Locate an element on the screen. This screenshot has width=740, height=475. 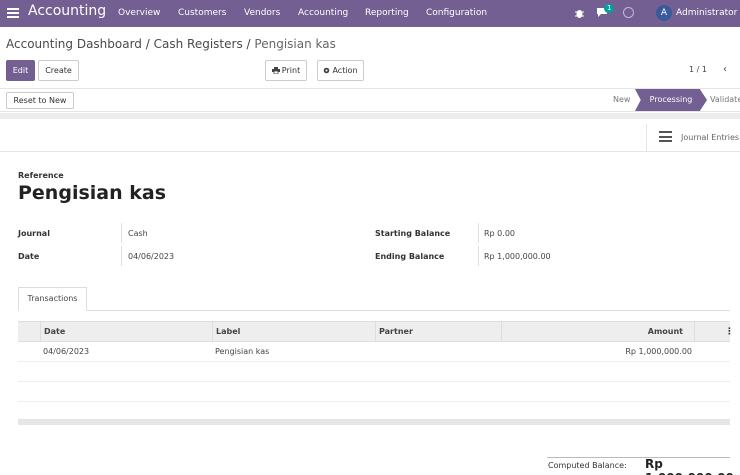
button-box: Journal Entries is located at coordinates (370, 138).